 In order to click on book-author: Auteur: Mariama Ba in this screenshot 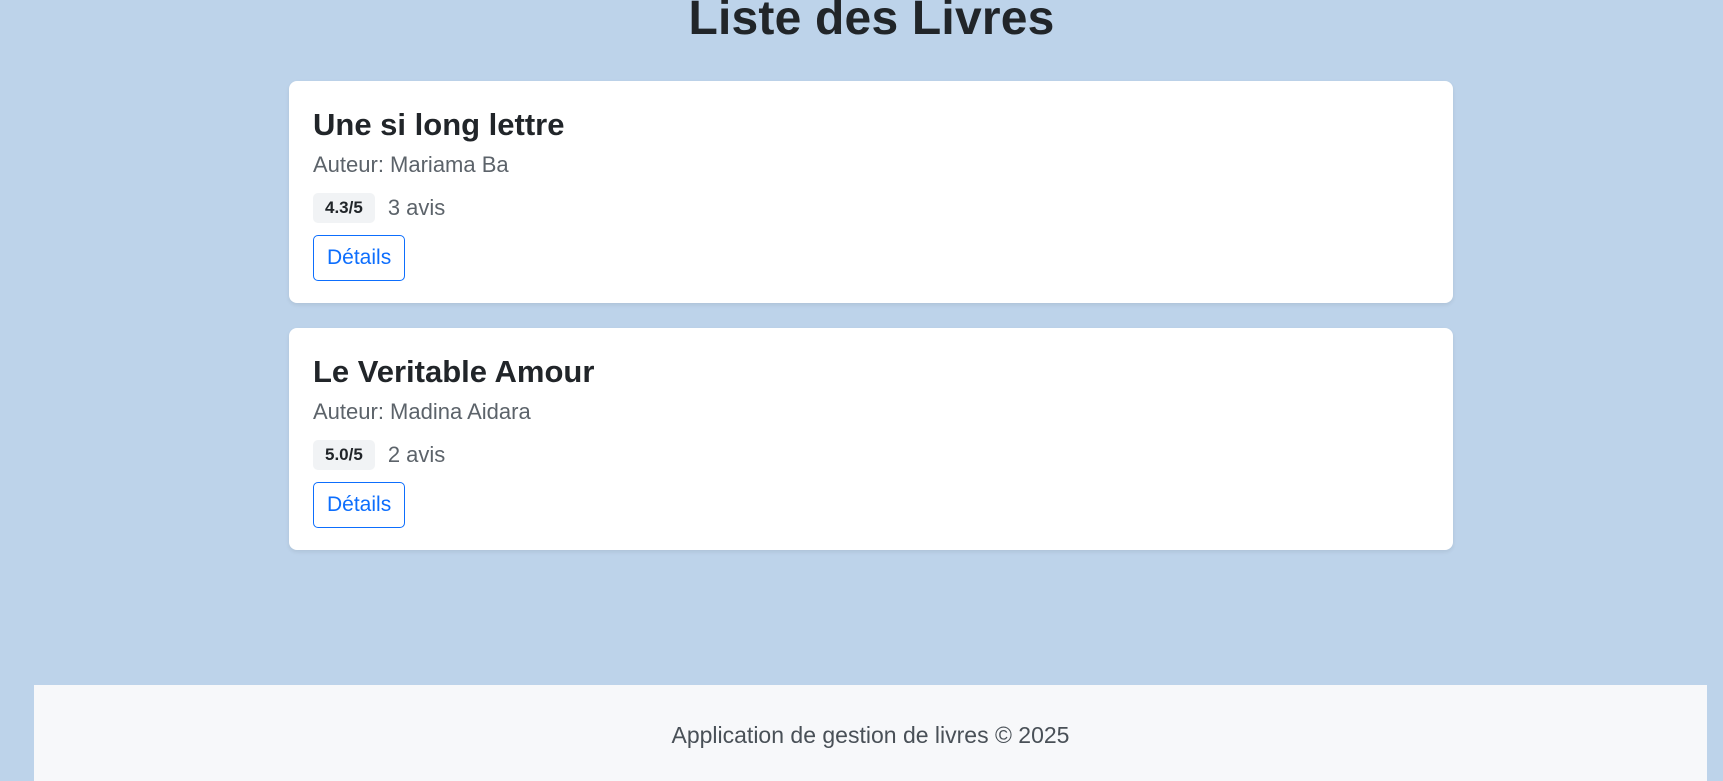, I will do `click(411, 164)`.